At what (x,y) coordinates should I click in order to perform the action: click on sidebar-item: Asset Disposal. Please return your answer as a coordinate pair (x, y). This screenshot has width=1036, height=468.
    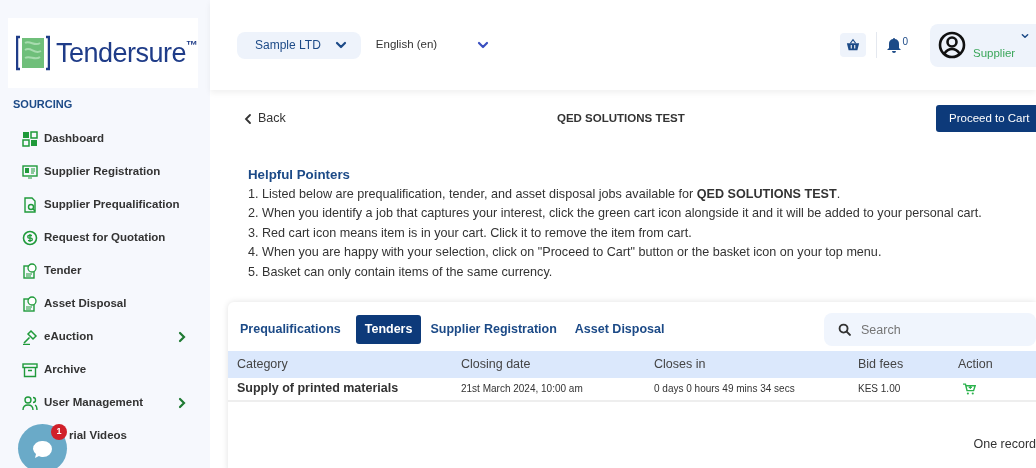
    Looking at the image, I should click on (105, 304).